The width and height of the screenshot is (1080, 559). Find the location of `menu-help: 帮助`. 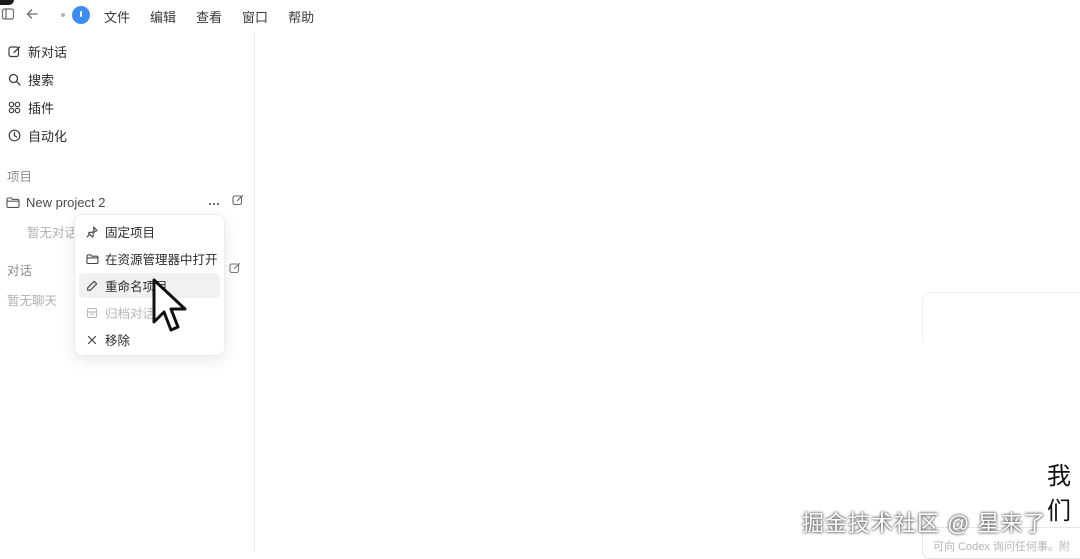

menu-help: 帮助 is located at coordinates (301, 16).